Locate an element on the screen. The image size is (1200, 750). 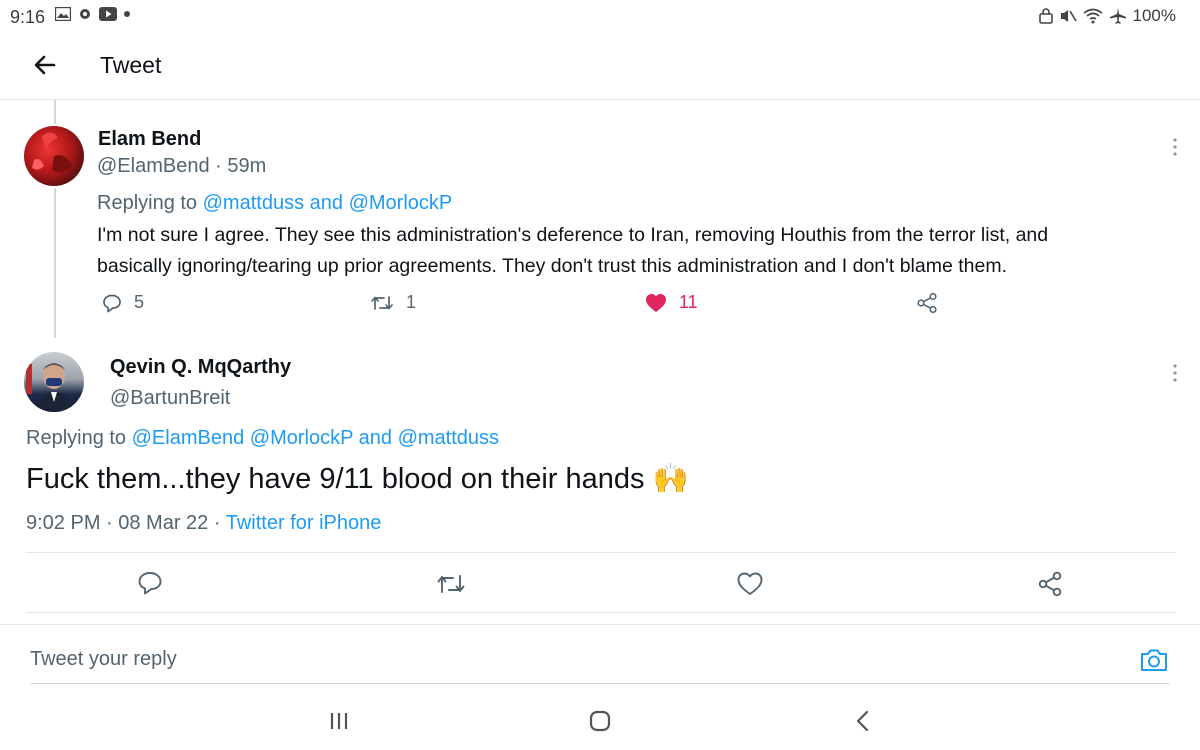
share-button is located at coordinates (927, 303).